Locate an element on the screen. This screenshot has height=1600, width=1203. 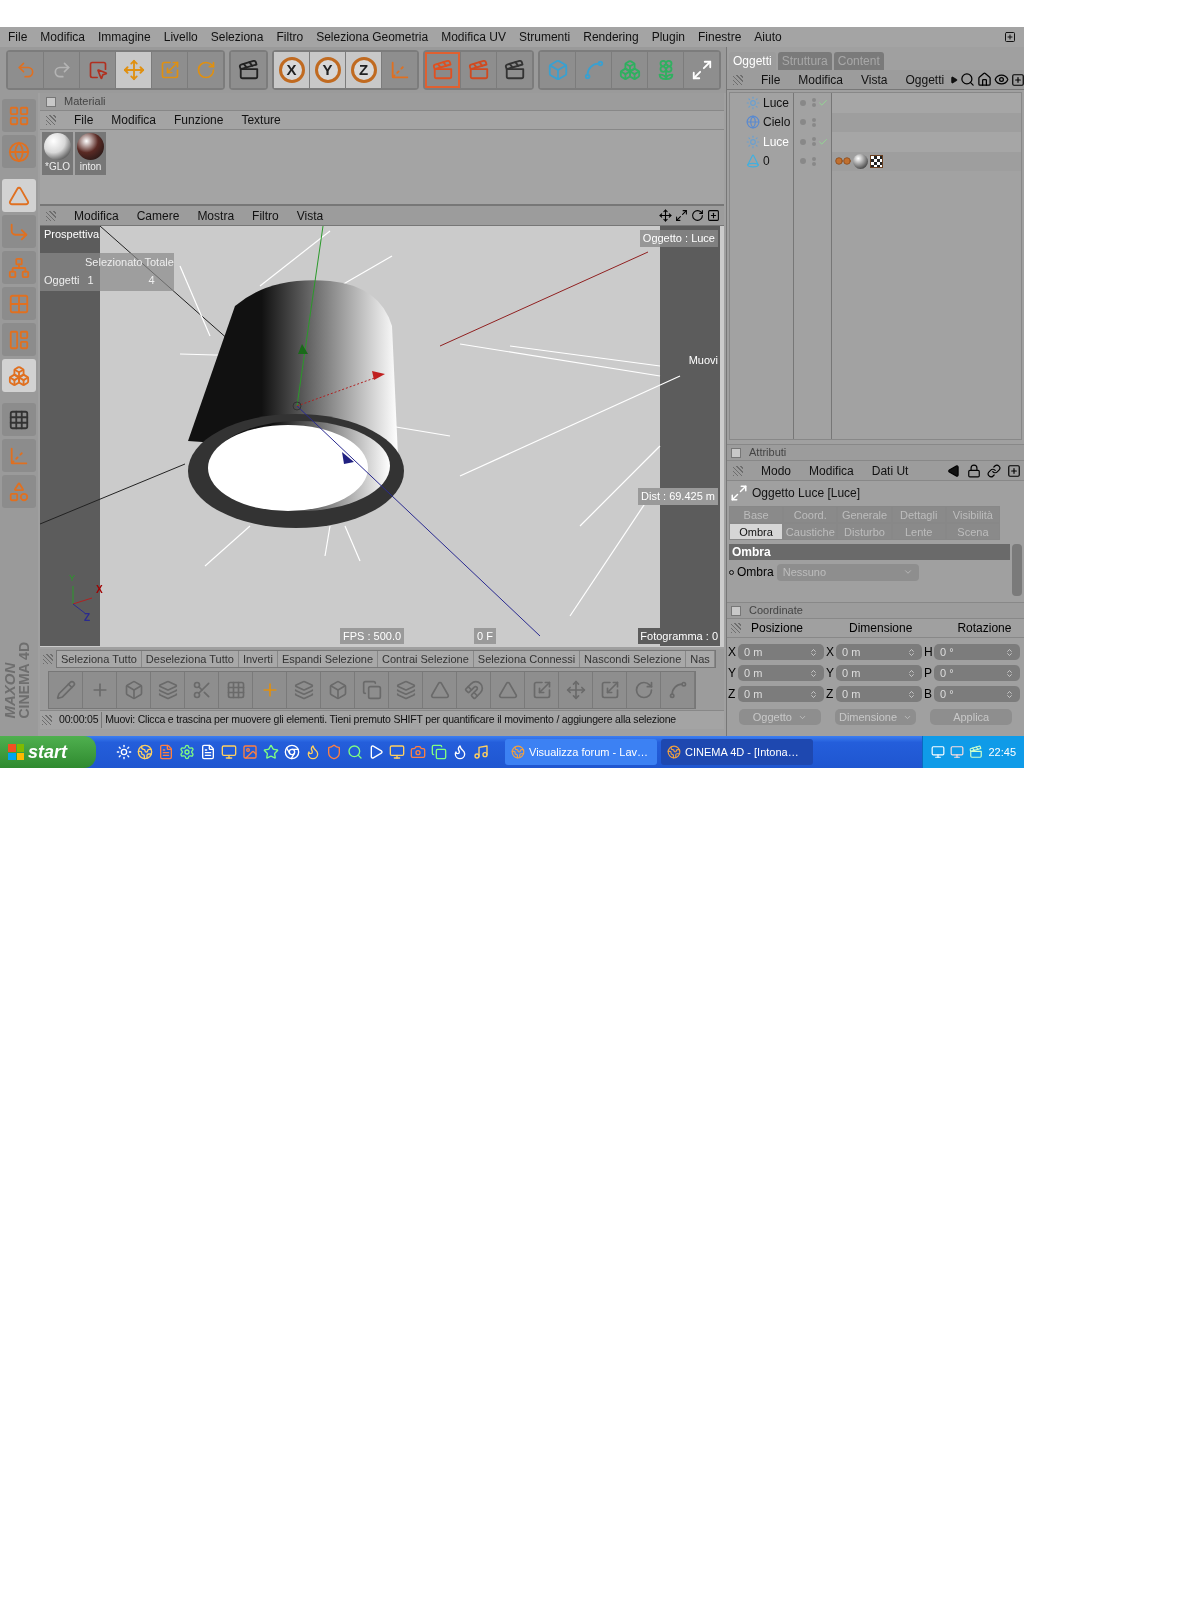
link-icon is located at coordinates (994, 470).